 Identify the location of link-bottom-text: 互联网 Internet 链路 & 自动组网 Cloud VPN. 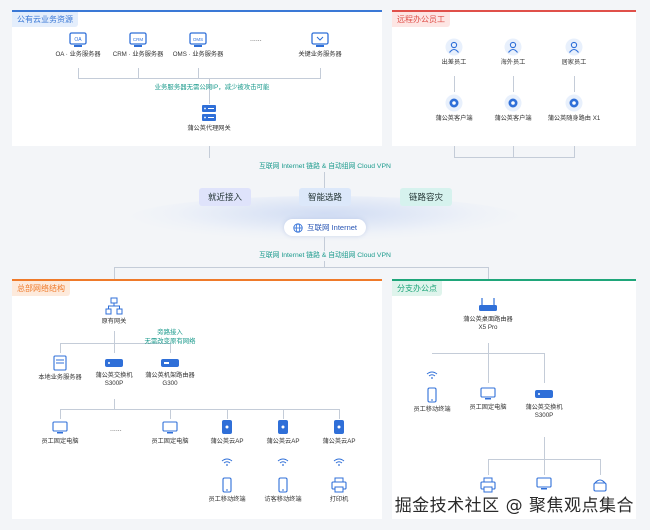
(325, 255).